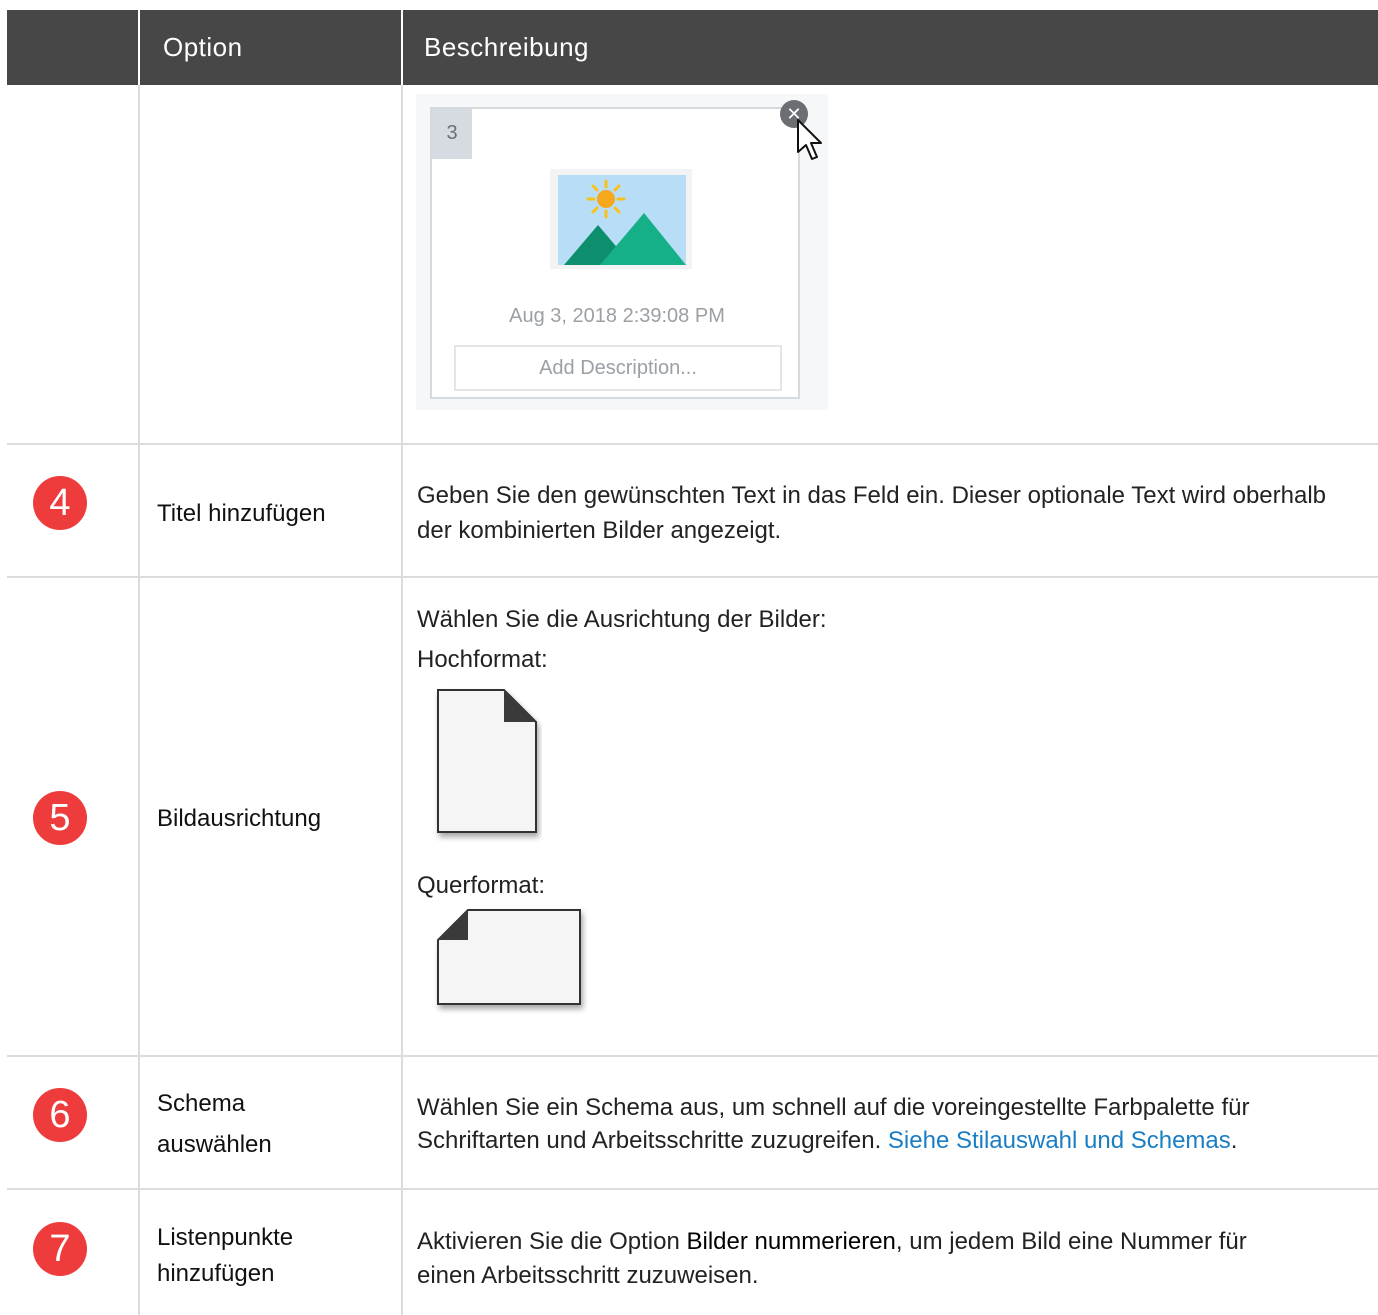 The height and width of the screenshot is (1315, 1378). What do you see at coordinates (241, 513) in the screenshot?
I see `option-title: Titel hinzufügen` at bounding box center [241, 513].